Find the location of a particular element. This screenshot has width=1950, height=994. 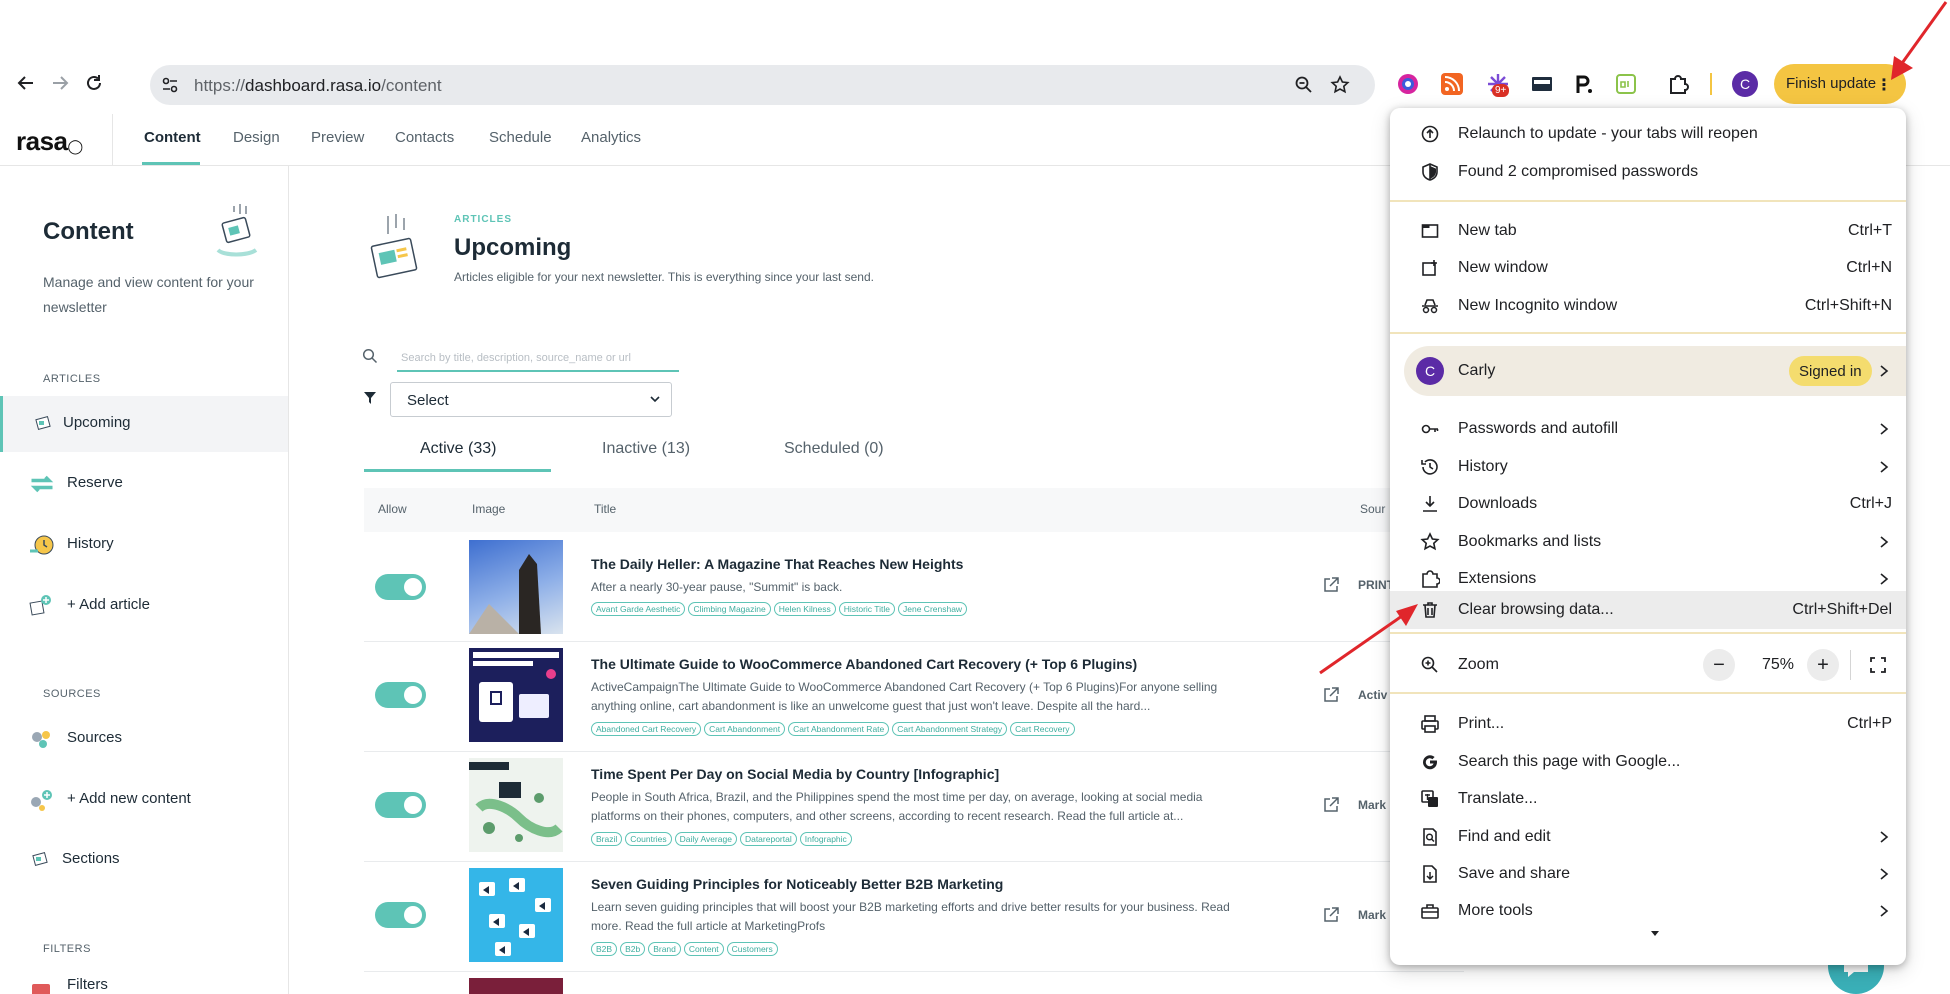

sidebar-item-sources: Sources is located at coordinates (144, 739).